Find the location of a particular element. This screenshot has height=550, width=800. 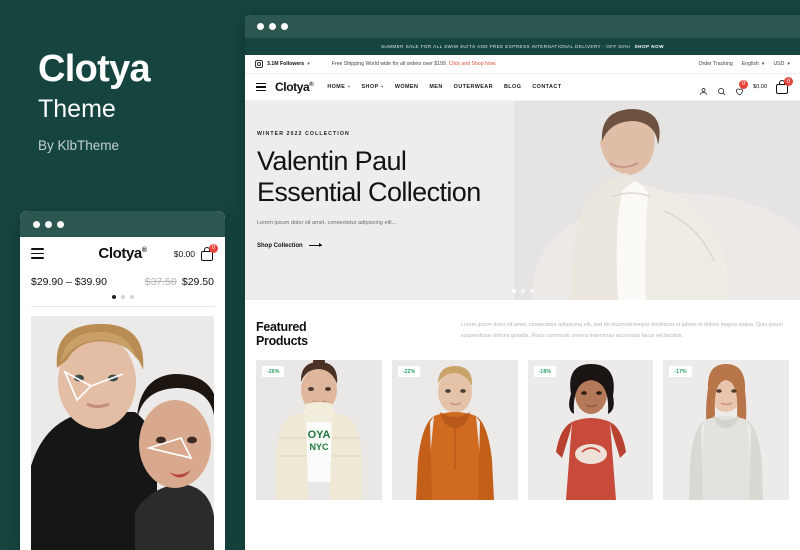

instagram-icon is located at coordinates (259, 64).